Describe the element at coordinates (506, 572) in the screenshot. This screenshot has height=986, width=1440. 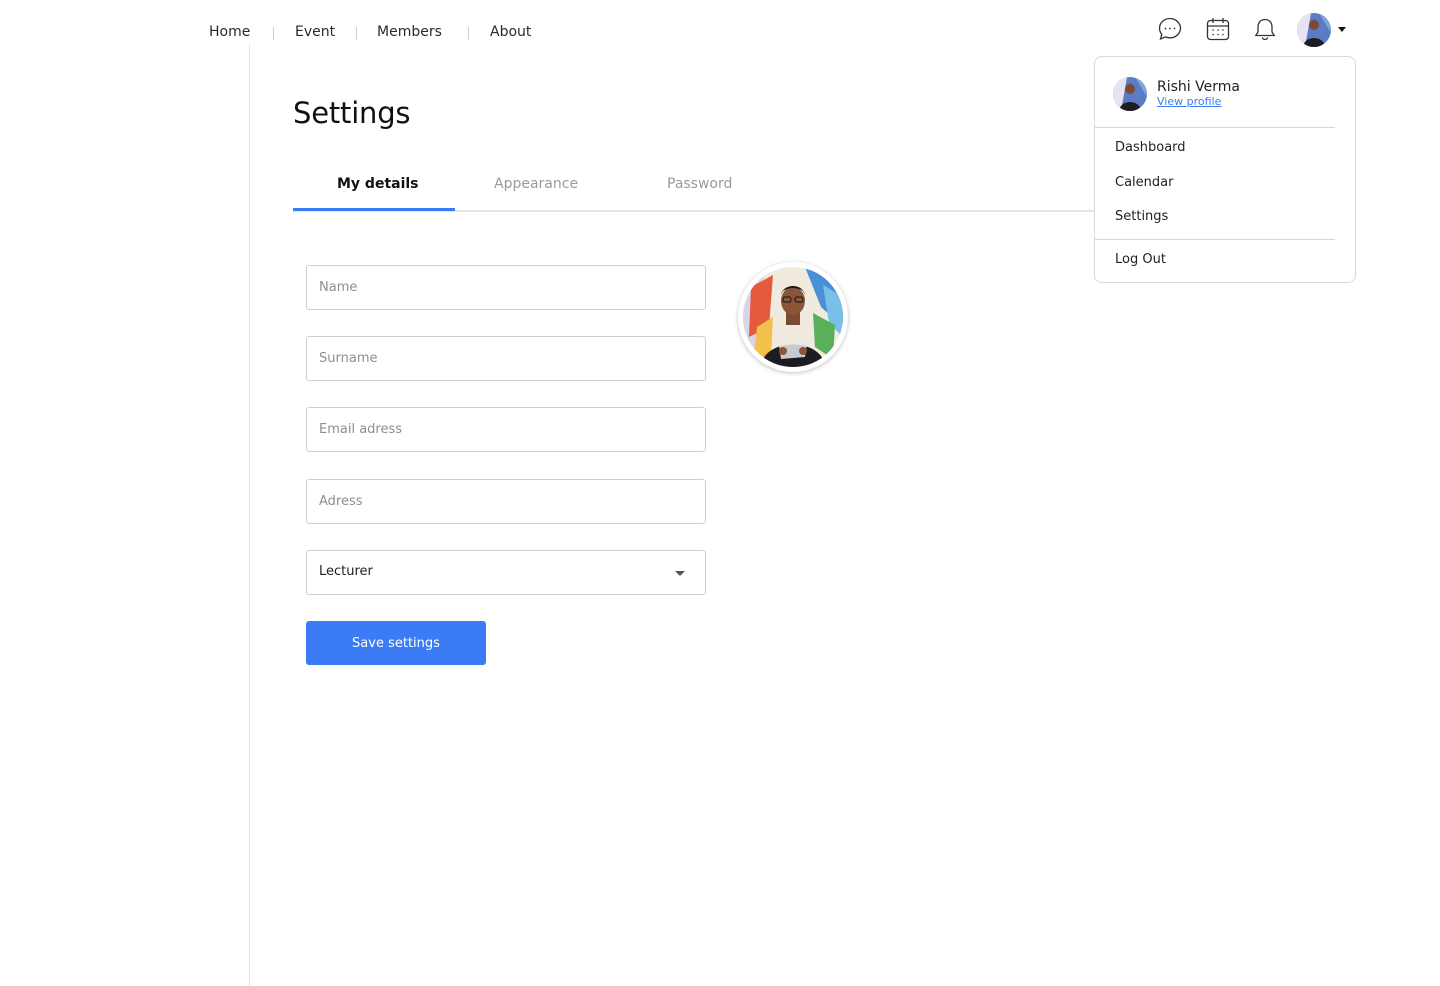
I see `role-select: Lecturer` at that location.